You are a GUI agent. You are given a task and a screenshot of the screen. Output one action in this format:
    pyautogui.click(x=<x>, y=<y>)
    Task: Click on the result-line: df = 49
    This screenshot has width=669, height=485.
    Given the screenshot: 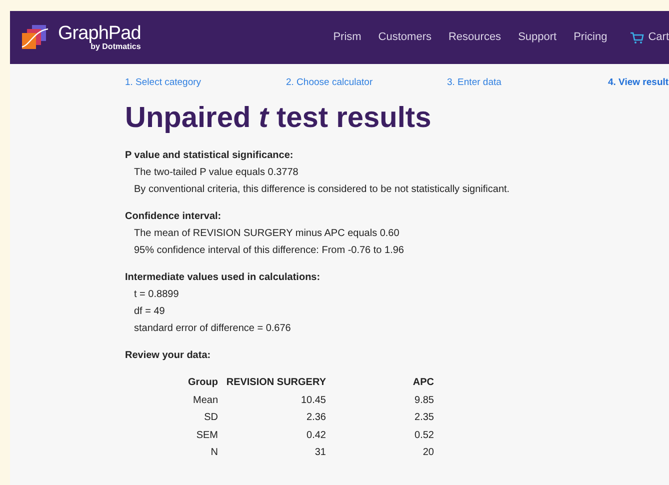 What is the action you would take?
    pyautogui.click(x=149, y=312)
    